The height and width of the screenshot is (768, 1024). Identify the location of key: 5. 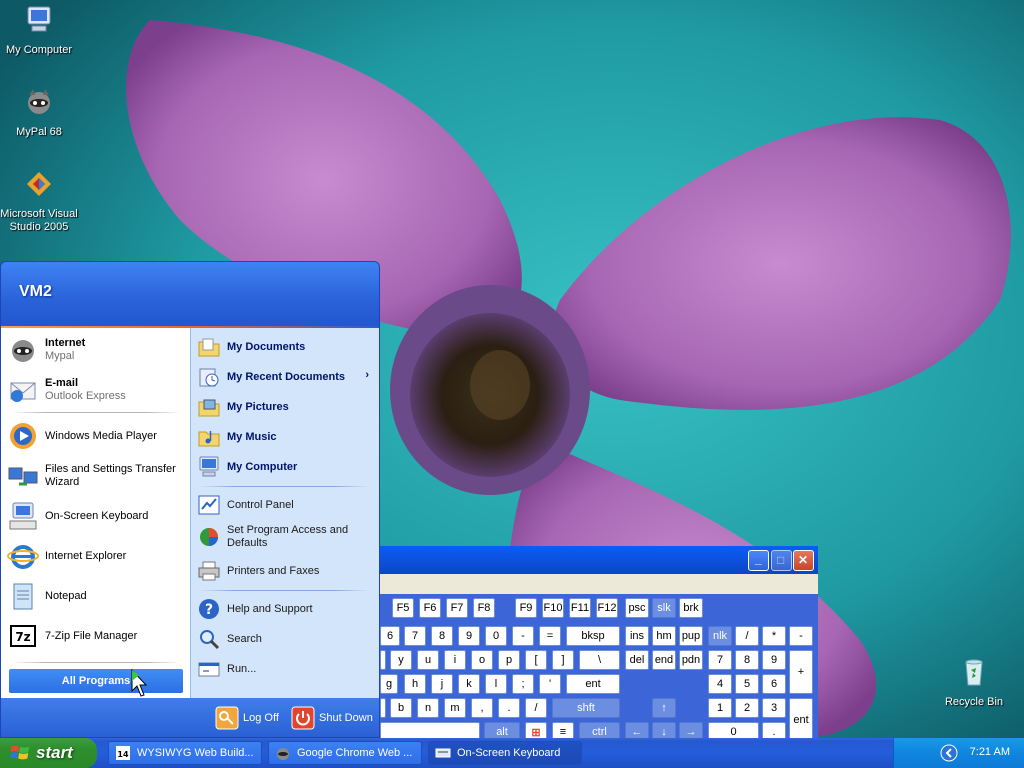
(747, 684).